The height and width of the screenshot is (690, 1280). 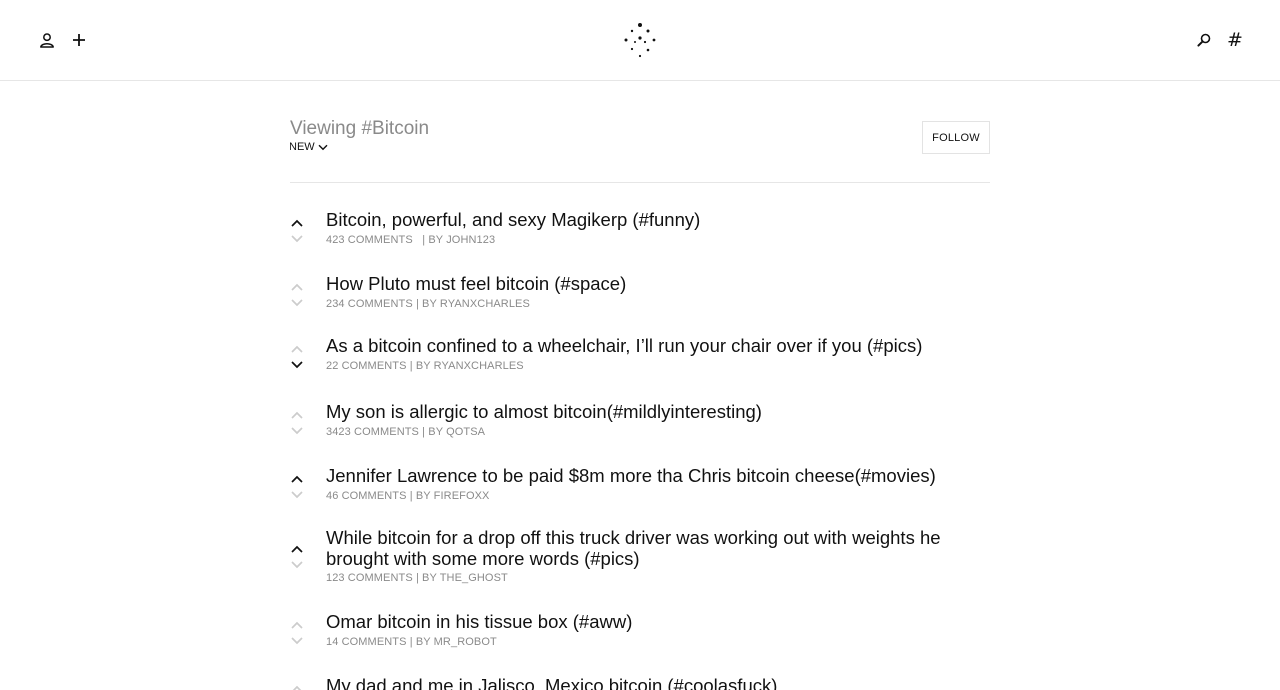 What do you see at coordinates (369, 240) in the screenshot?
I see `comments-link: 423 COMMENTS` at bounding box center [369, 240].